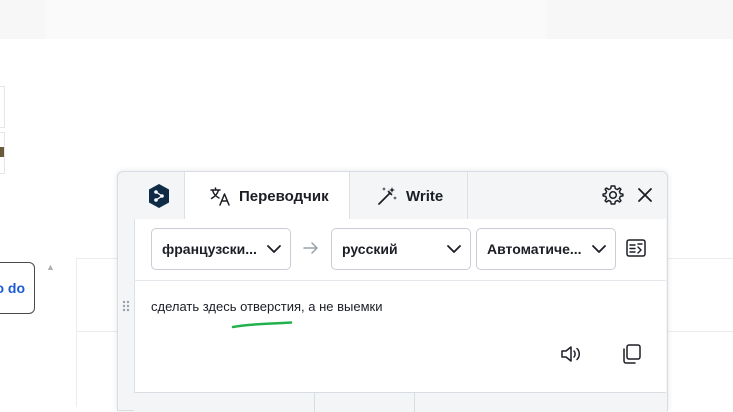 Image resolution: width=733 pixels, height=412 pixels. What do you see at coordinates (370, 249) in the screenshot?
I see `target-language-value: русский` at bounding box center [370, 249].